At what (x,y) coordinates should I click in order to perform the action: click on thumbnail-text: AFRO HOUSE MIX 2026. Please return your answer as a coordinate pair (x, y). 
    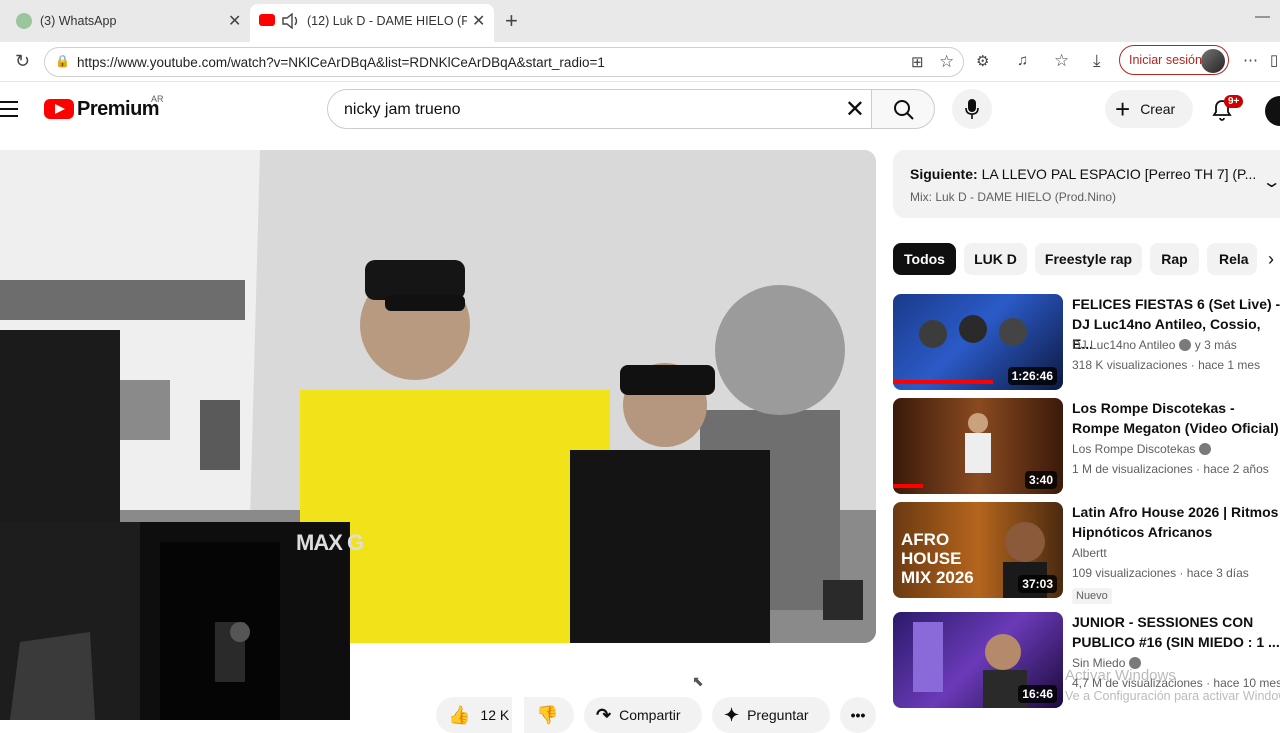
    Looking at the image, I should click on (937, 558).